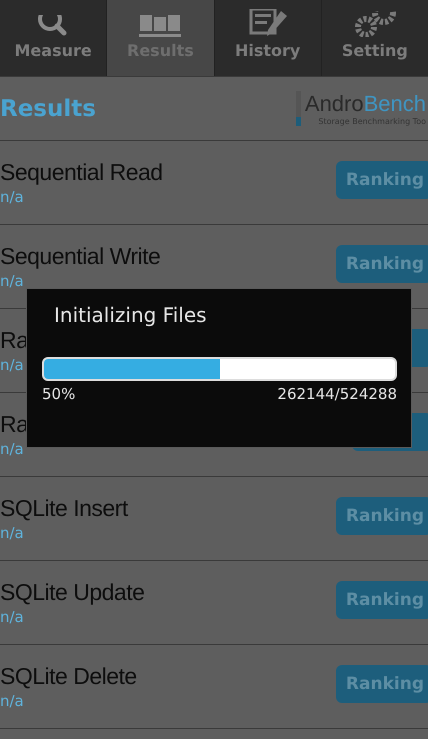 This screenshot has height=739, width=428. Describe the element at coordinates (59, 394) in the screenshot. I see `progress-percent: 50%` at that location.